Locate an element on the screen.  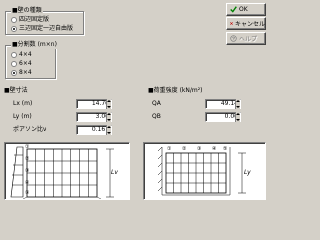
qa-label: QA is located at coordinates (156, 103).